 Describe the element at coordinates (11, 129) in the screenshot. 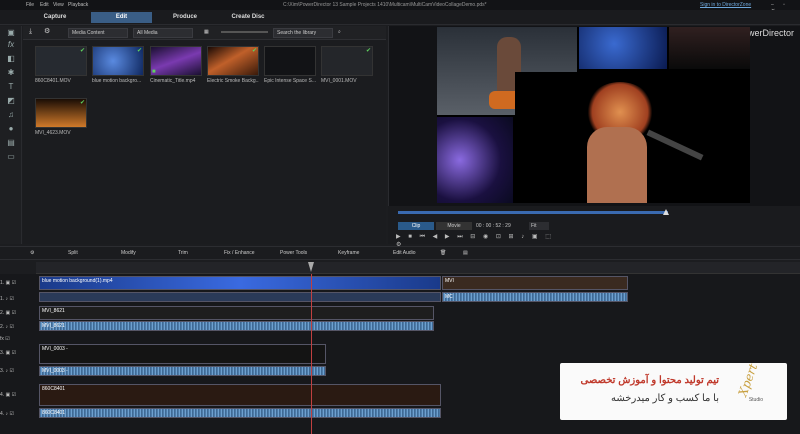

I see `voice-over-icon: ●` at that location.